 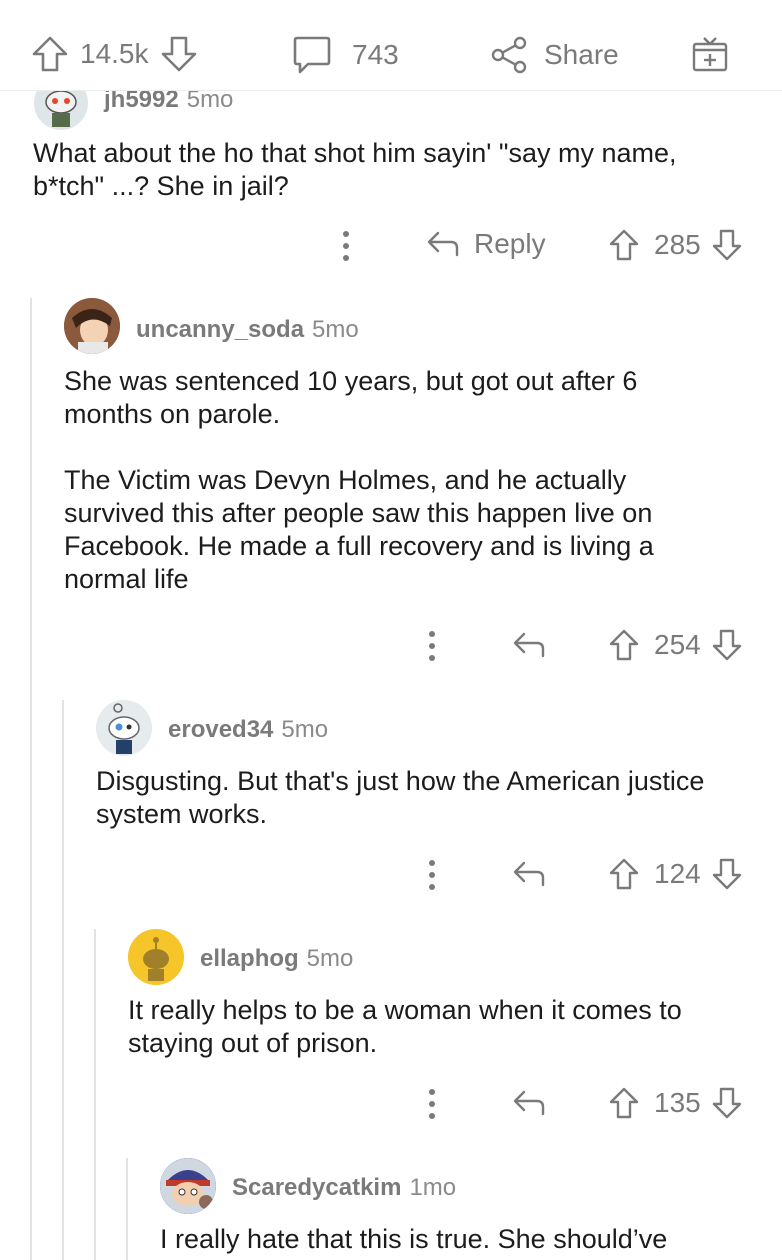 I want to click on vote-group: 254, so click(x=675, y=645).